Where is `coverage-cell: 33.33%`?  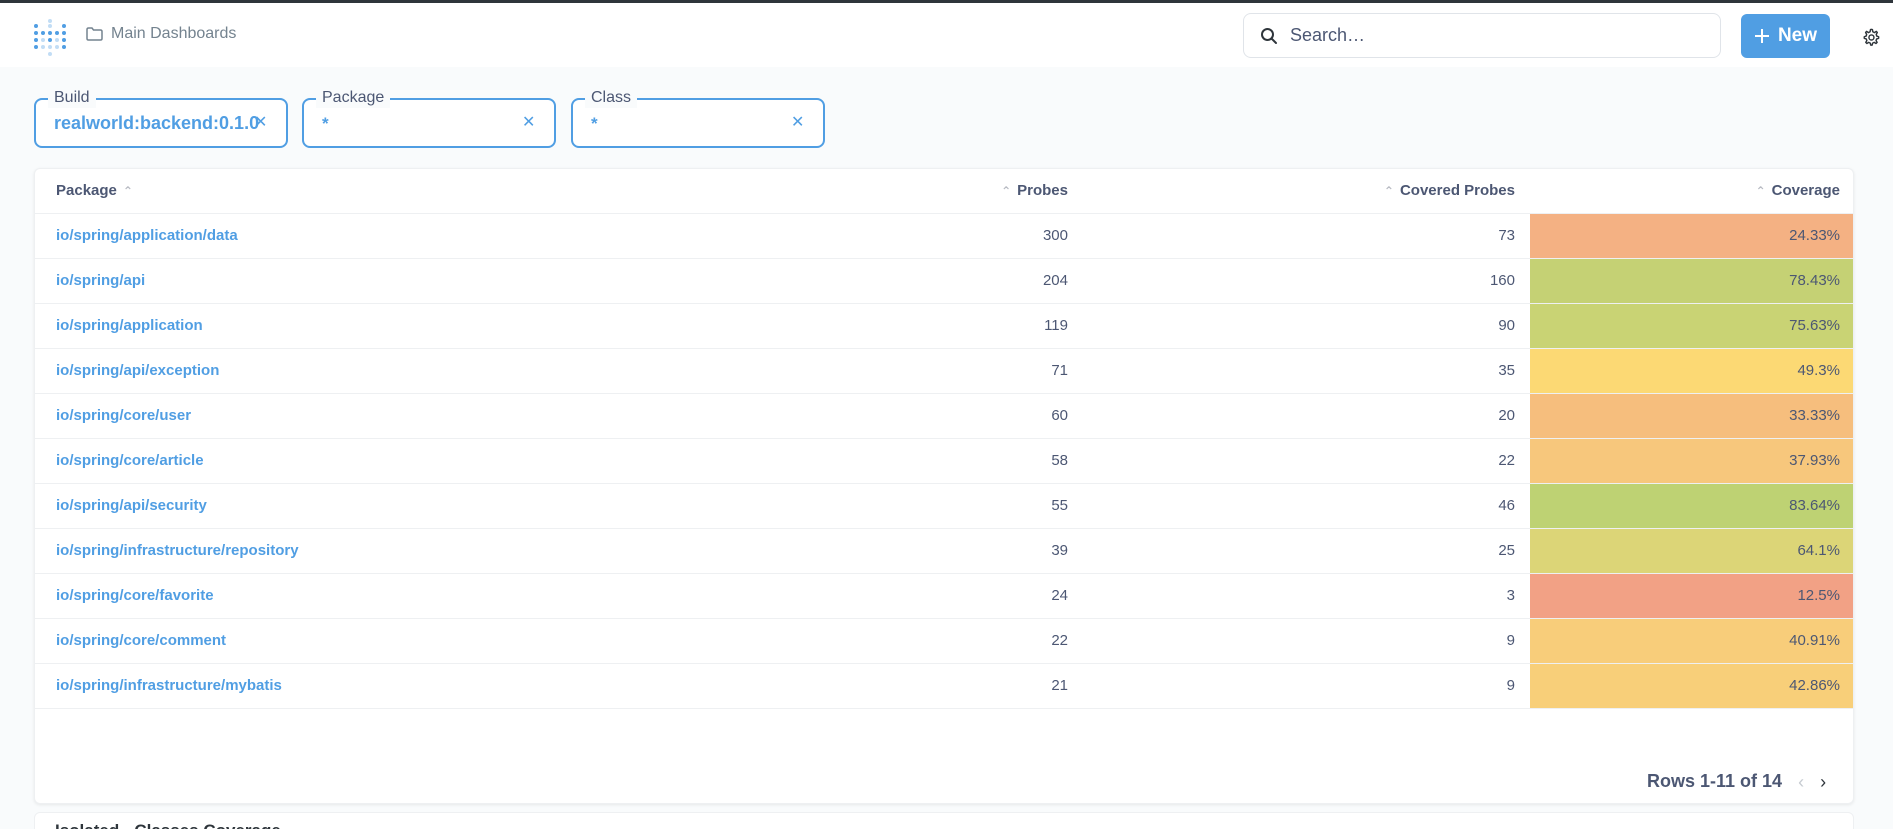
coverage-cell: 33.33% is located at coordinates (1691, 416).